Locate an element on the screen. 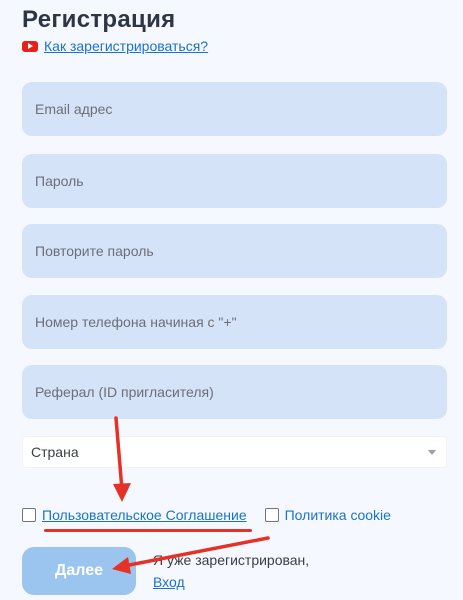 The image size is (463, 600). password-input is located at coordinates (241, 181).